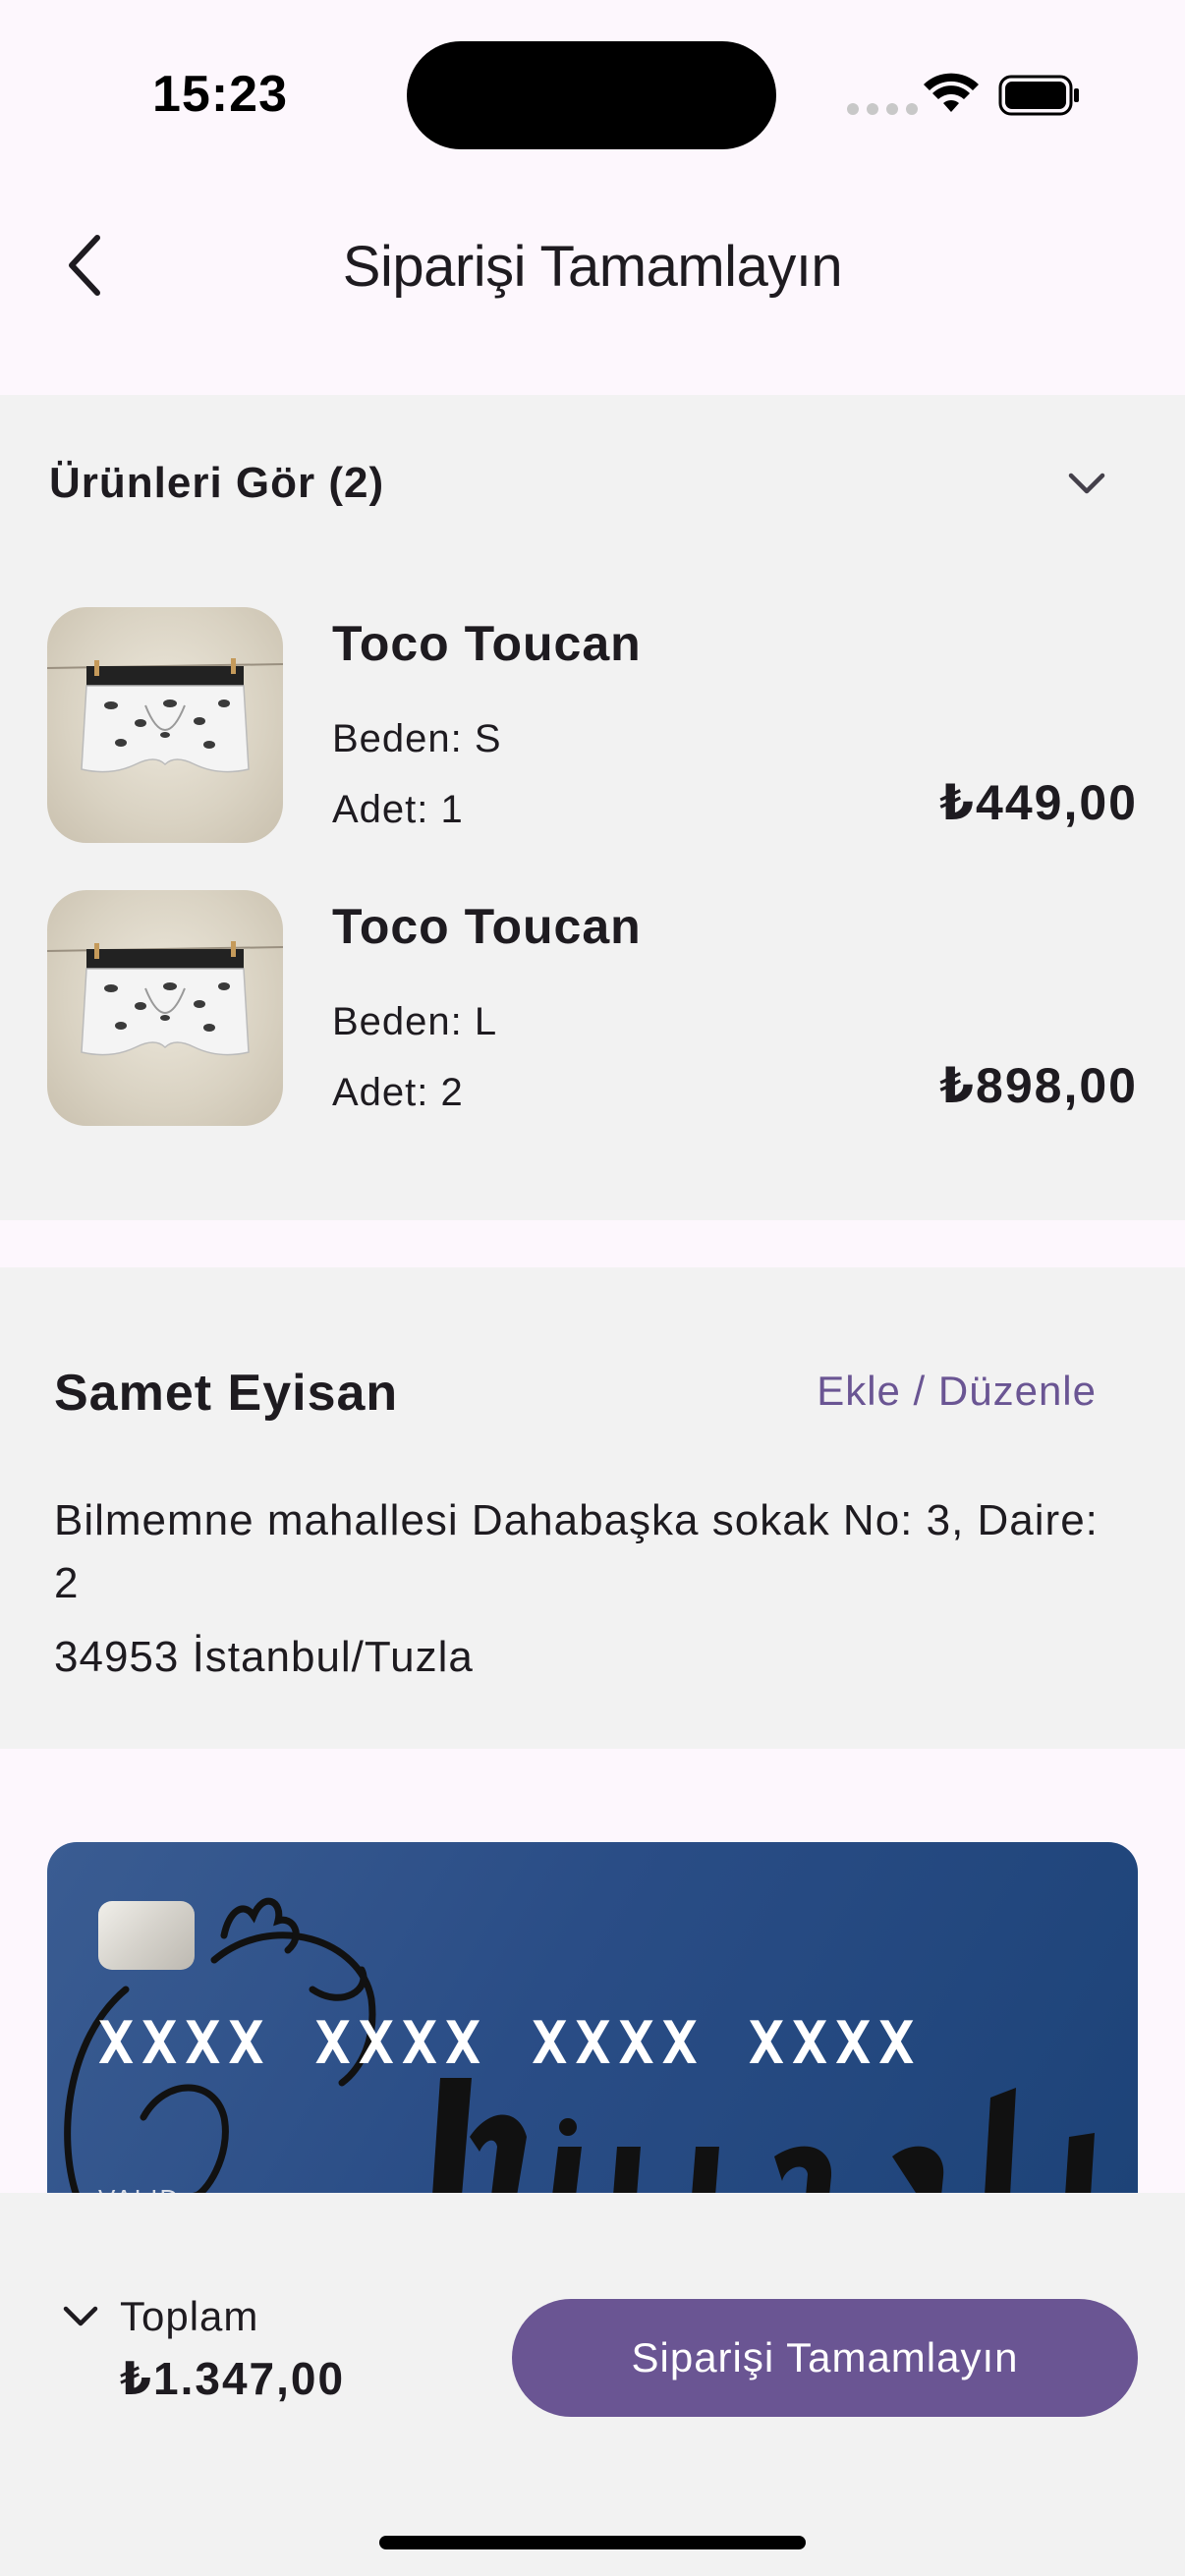  What do you see at coordinates (1038, 802) in the screenshot?
I see `product-price: ₺449,00` at bounding box center [1038, 802].